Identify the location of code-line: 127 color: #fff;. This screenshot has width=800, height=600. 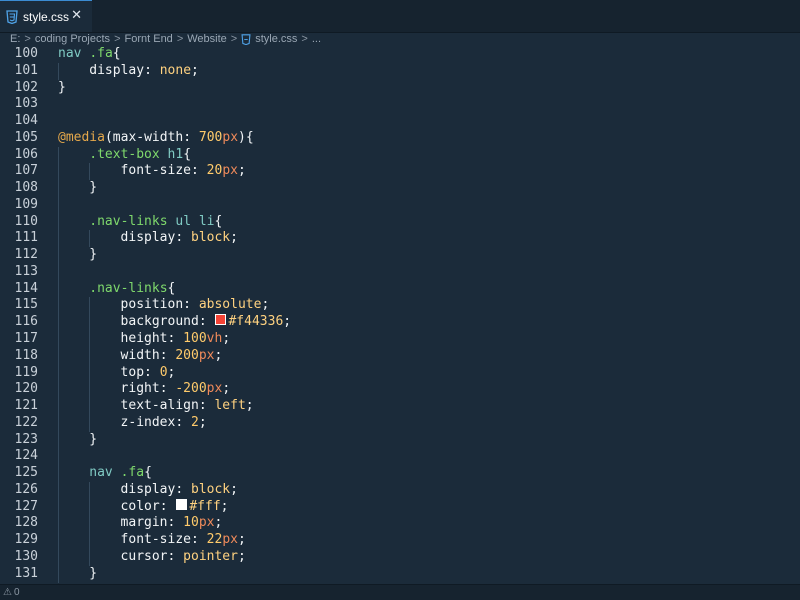
(400, 507).